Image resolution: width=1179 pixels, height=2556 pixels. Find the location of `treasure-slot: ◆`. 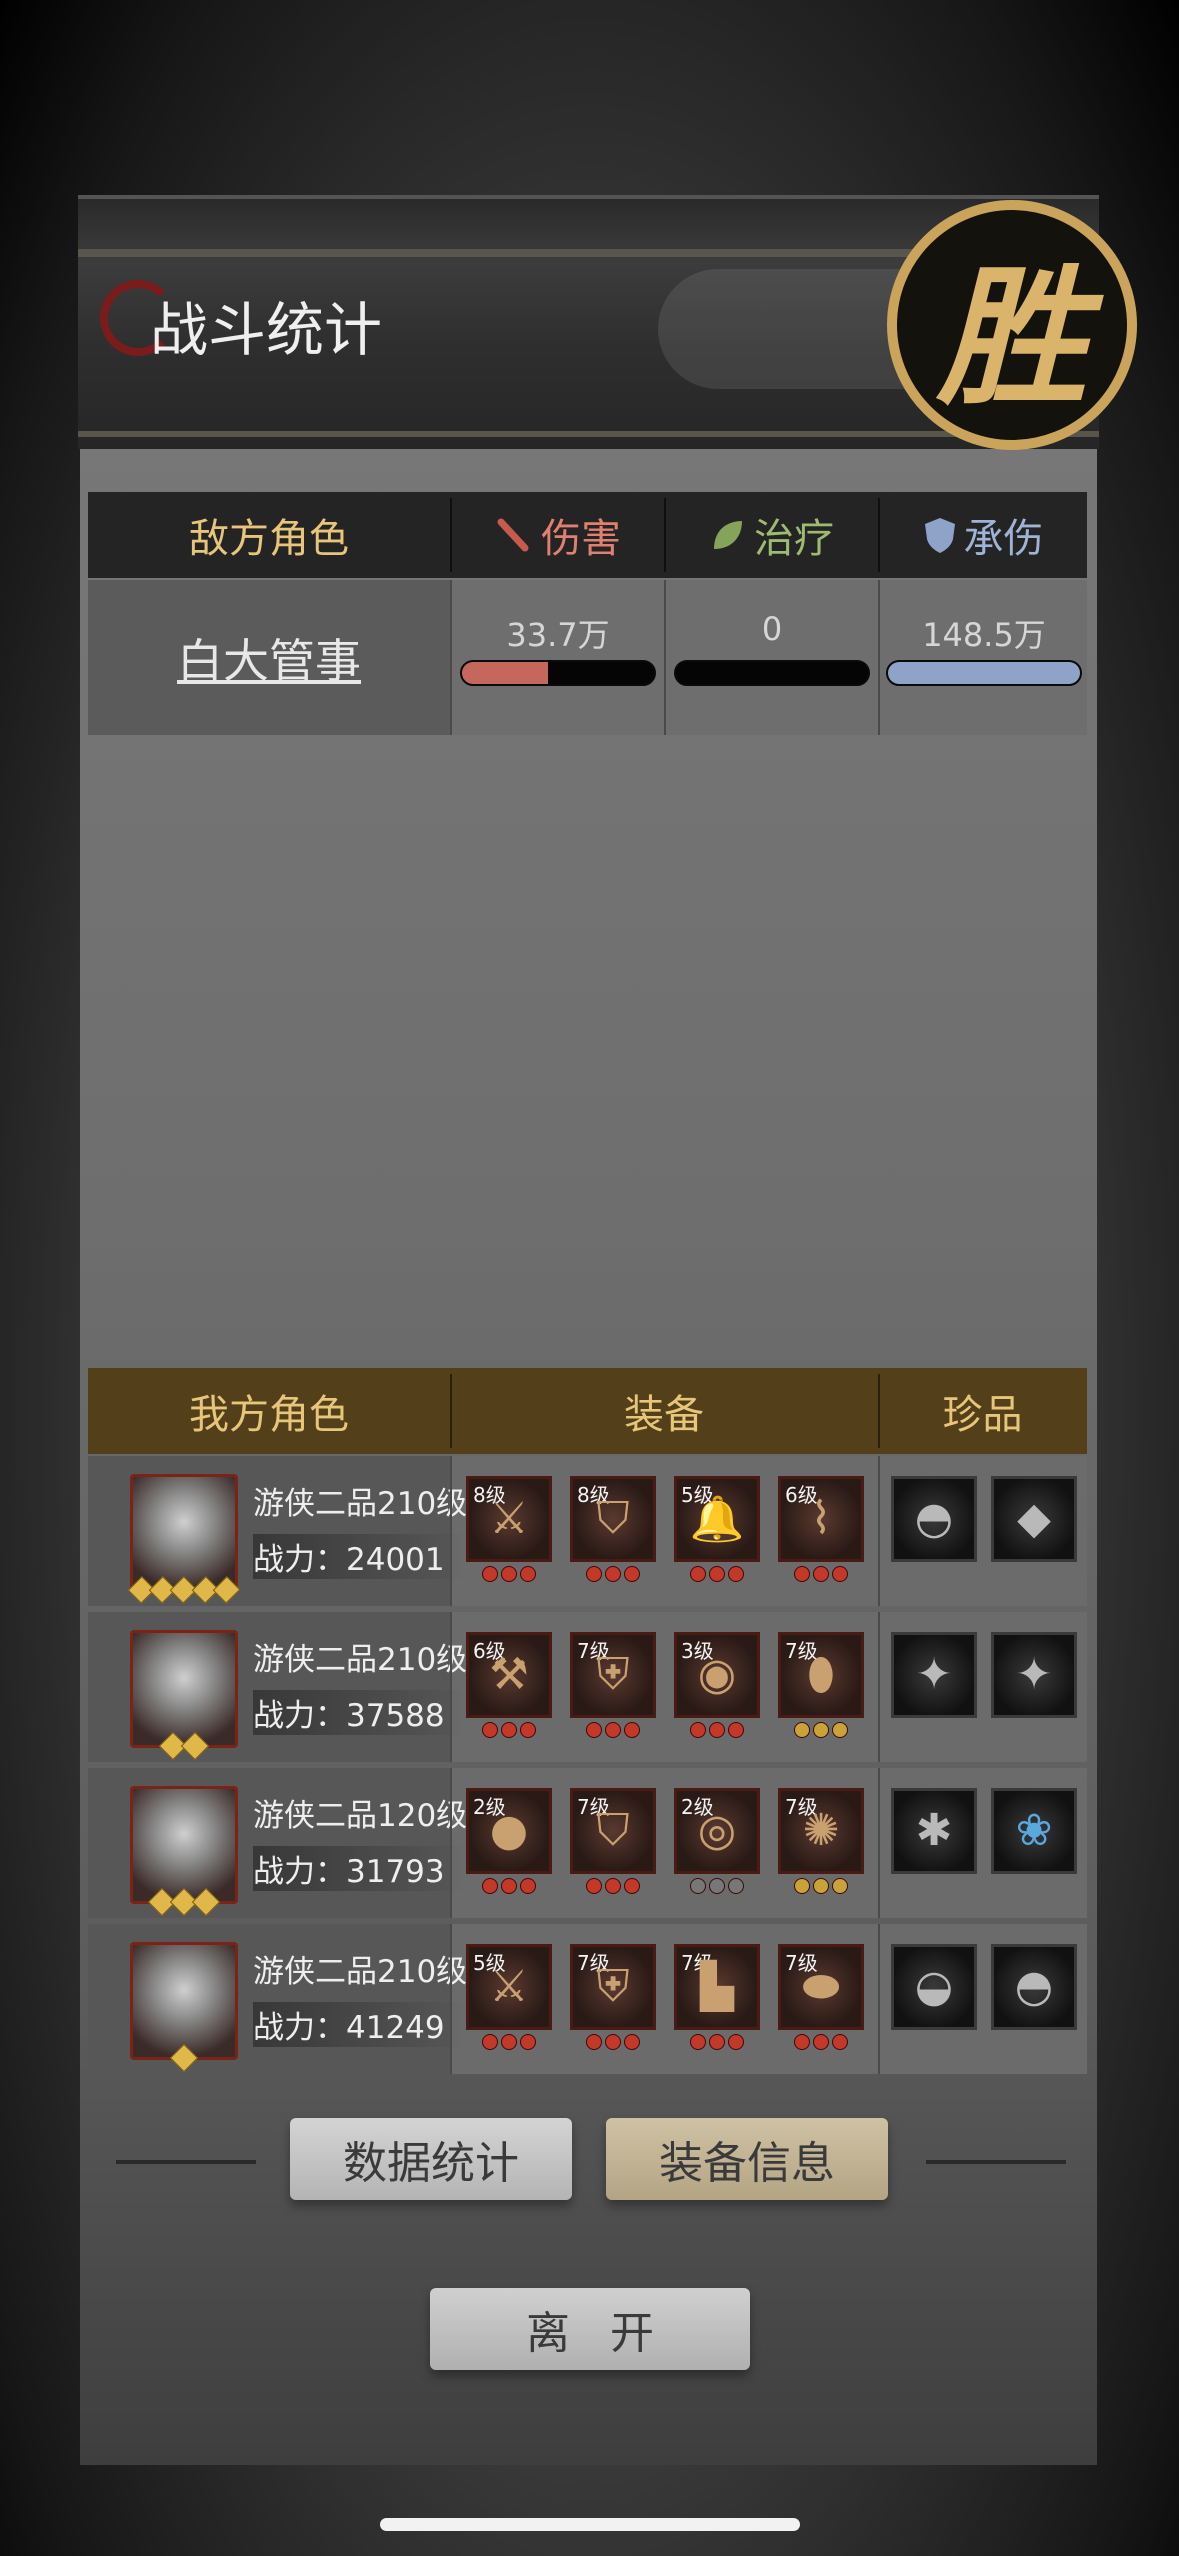

treasure-slot: ◆ is located at coordinates (1034, 1519).